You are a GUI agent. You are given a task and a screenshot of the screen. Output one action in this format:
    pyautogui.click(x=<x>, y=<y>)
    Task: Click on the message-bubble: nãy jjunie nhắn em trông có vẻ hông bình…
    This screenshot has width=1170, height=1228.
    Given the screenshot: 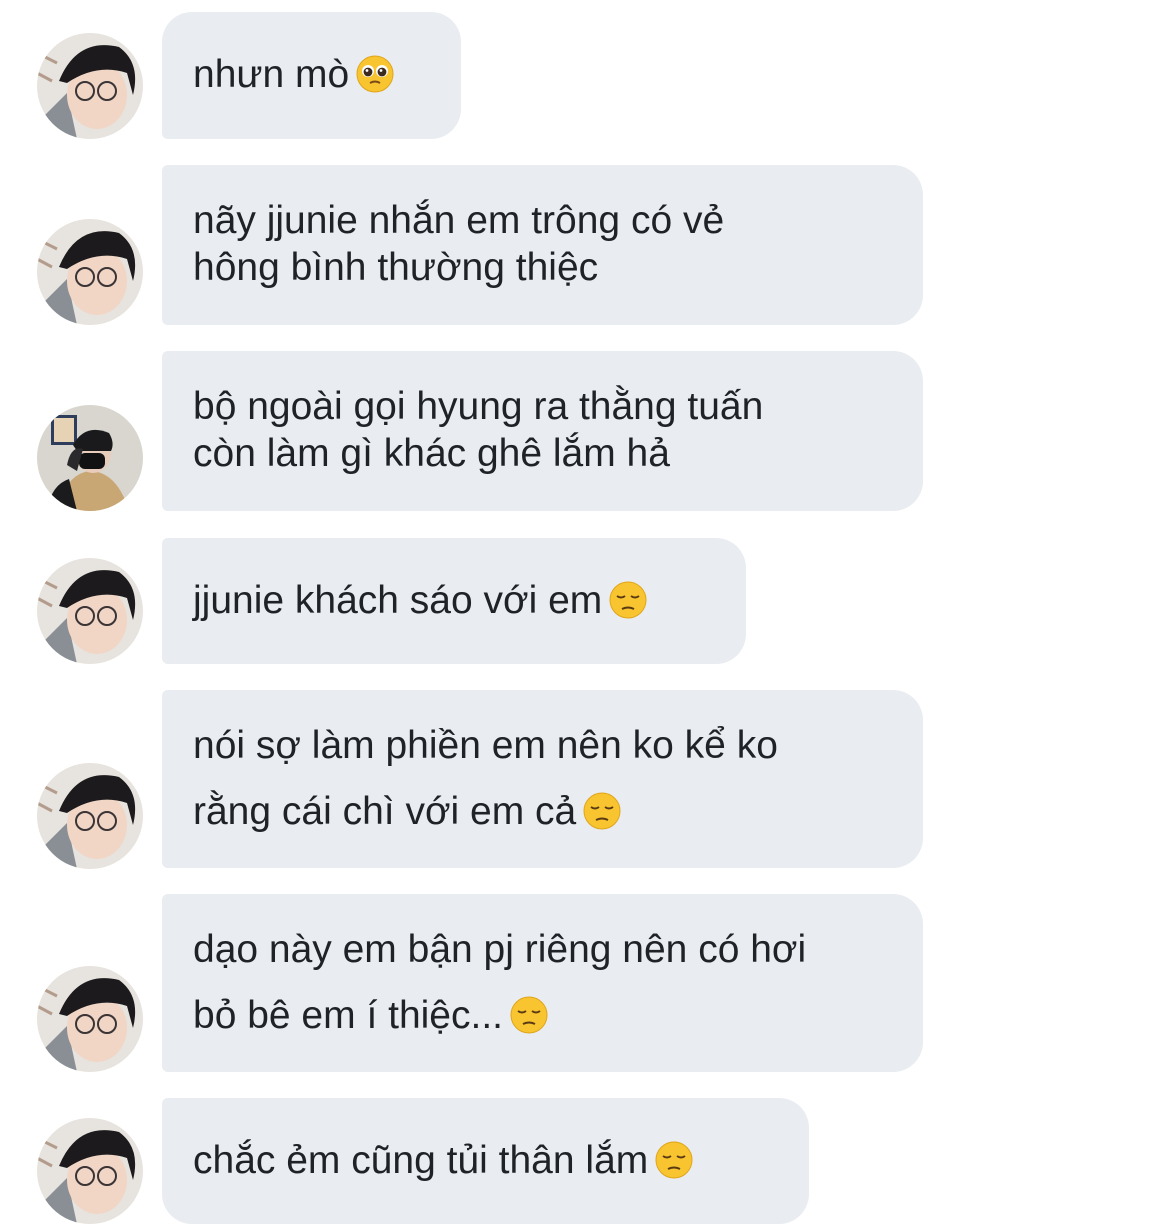 What is the action you would take?
    pyautogui.click(x=542, y=245)
    